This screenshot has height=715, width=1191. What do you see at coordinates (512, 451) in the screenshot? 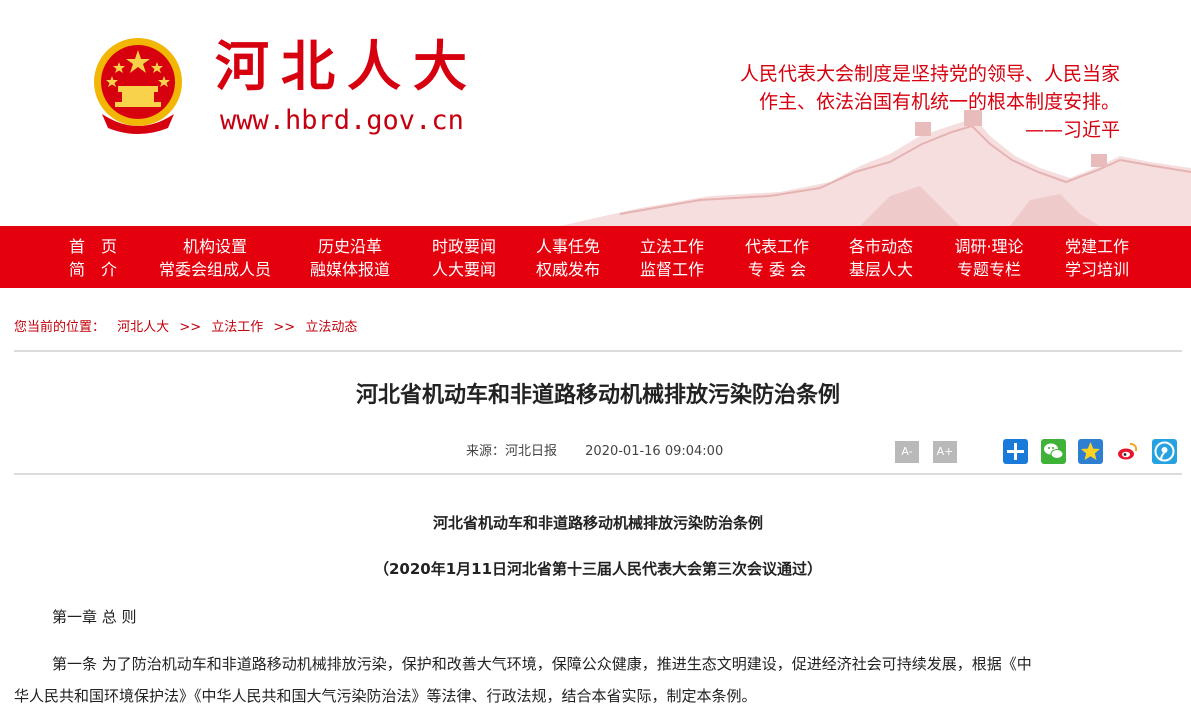
I see `article-source: 来源：河北日报` at bounding box center [512, 451].